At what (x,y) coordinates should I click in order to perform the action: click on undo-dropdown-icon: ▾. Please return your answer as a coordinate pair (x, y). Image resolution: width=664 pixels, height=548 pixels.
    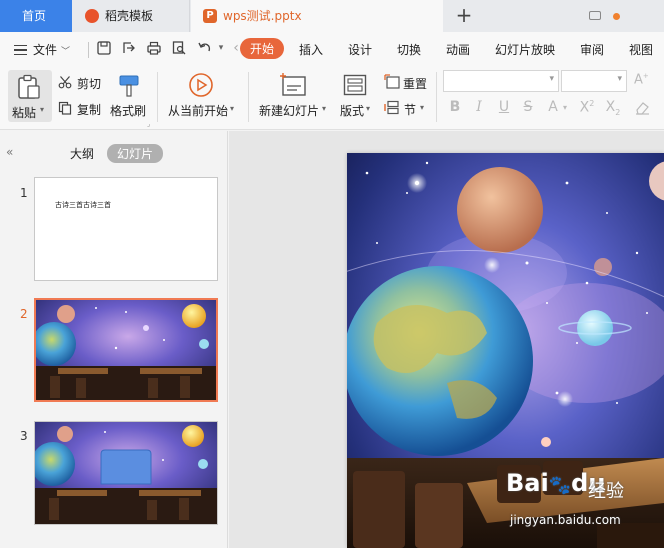
    Looking at the image, I should click on (221, 48).